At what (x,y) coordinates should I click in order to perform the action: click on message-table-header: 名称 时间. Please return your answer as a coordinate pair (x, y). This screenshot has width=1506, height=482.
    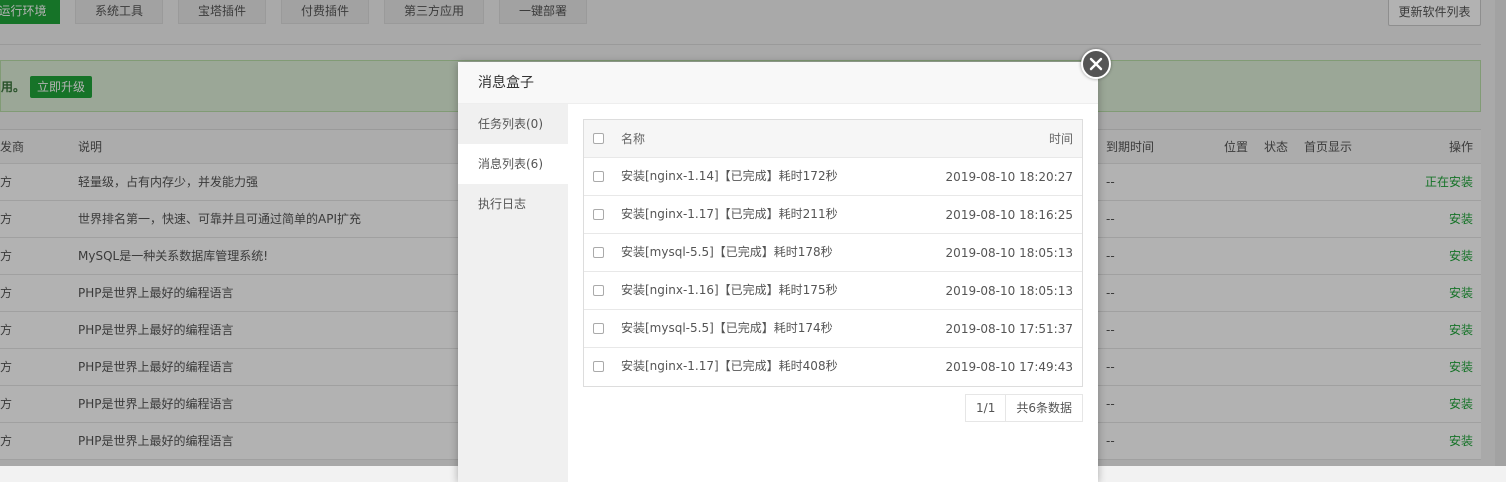
    Looking at the image, I should click on (833, 139).